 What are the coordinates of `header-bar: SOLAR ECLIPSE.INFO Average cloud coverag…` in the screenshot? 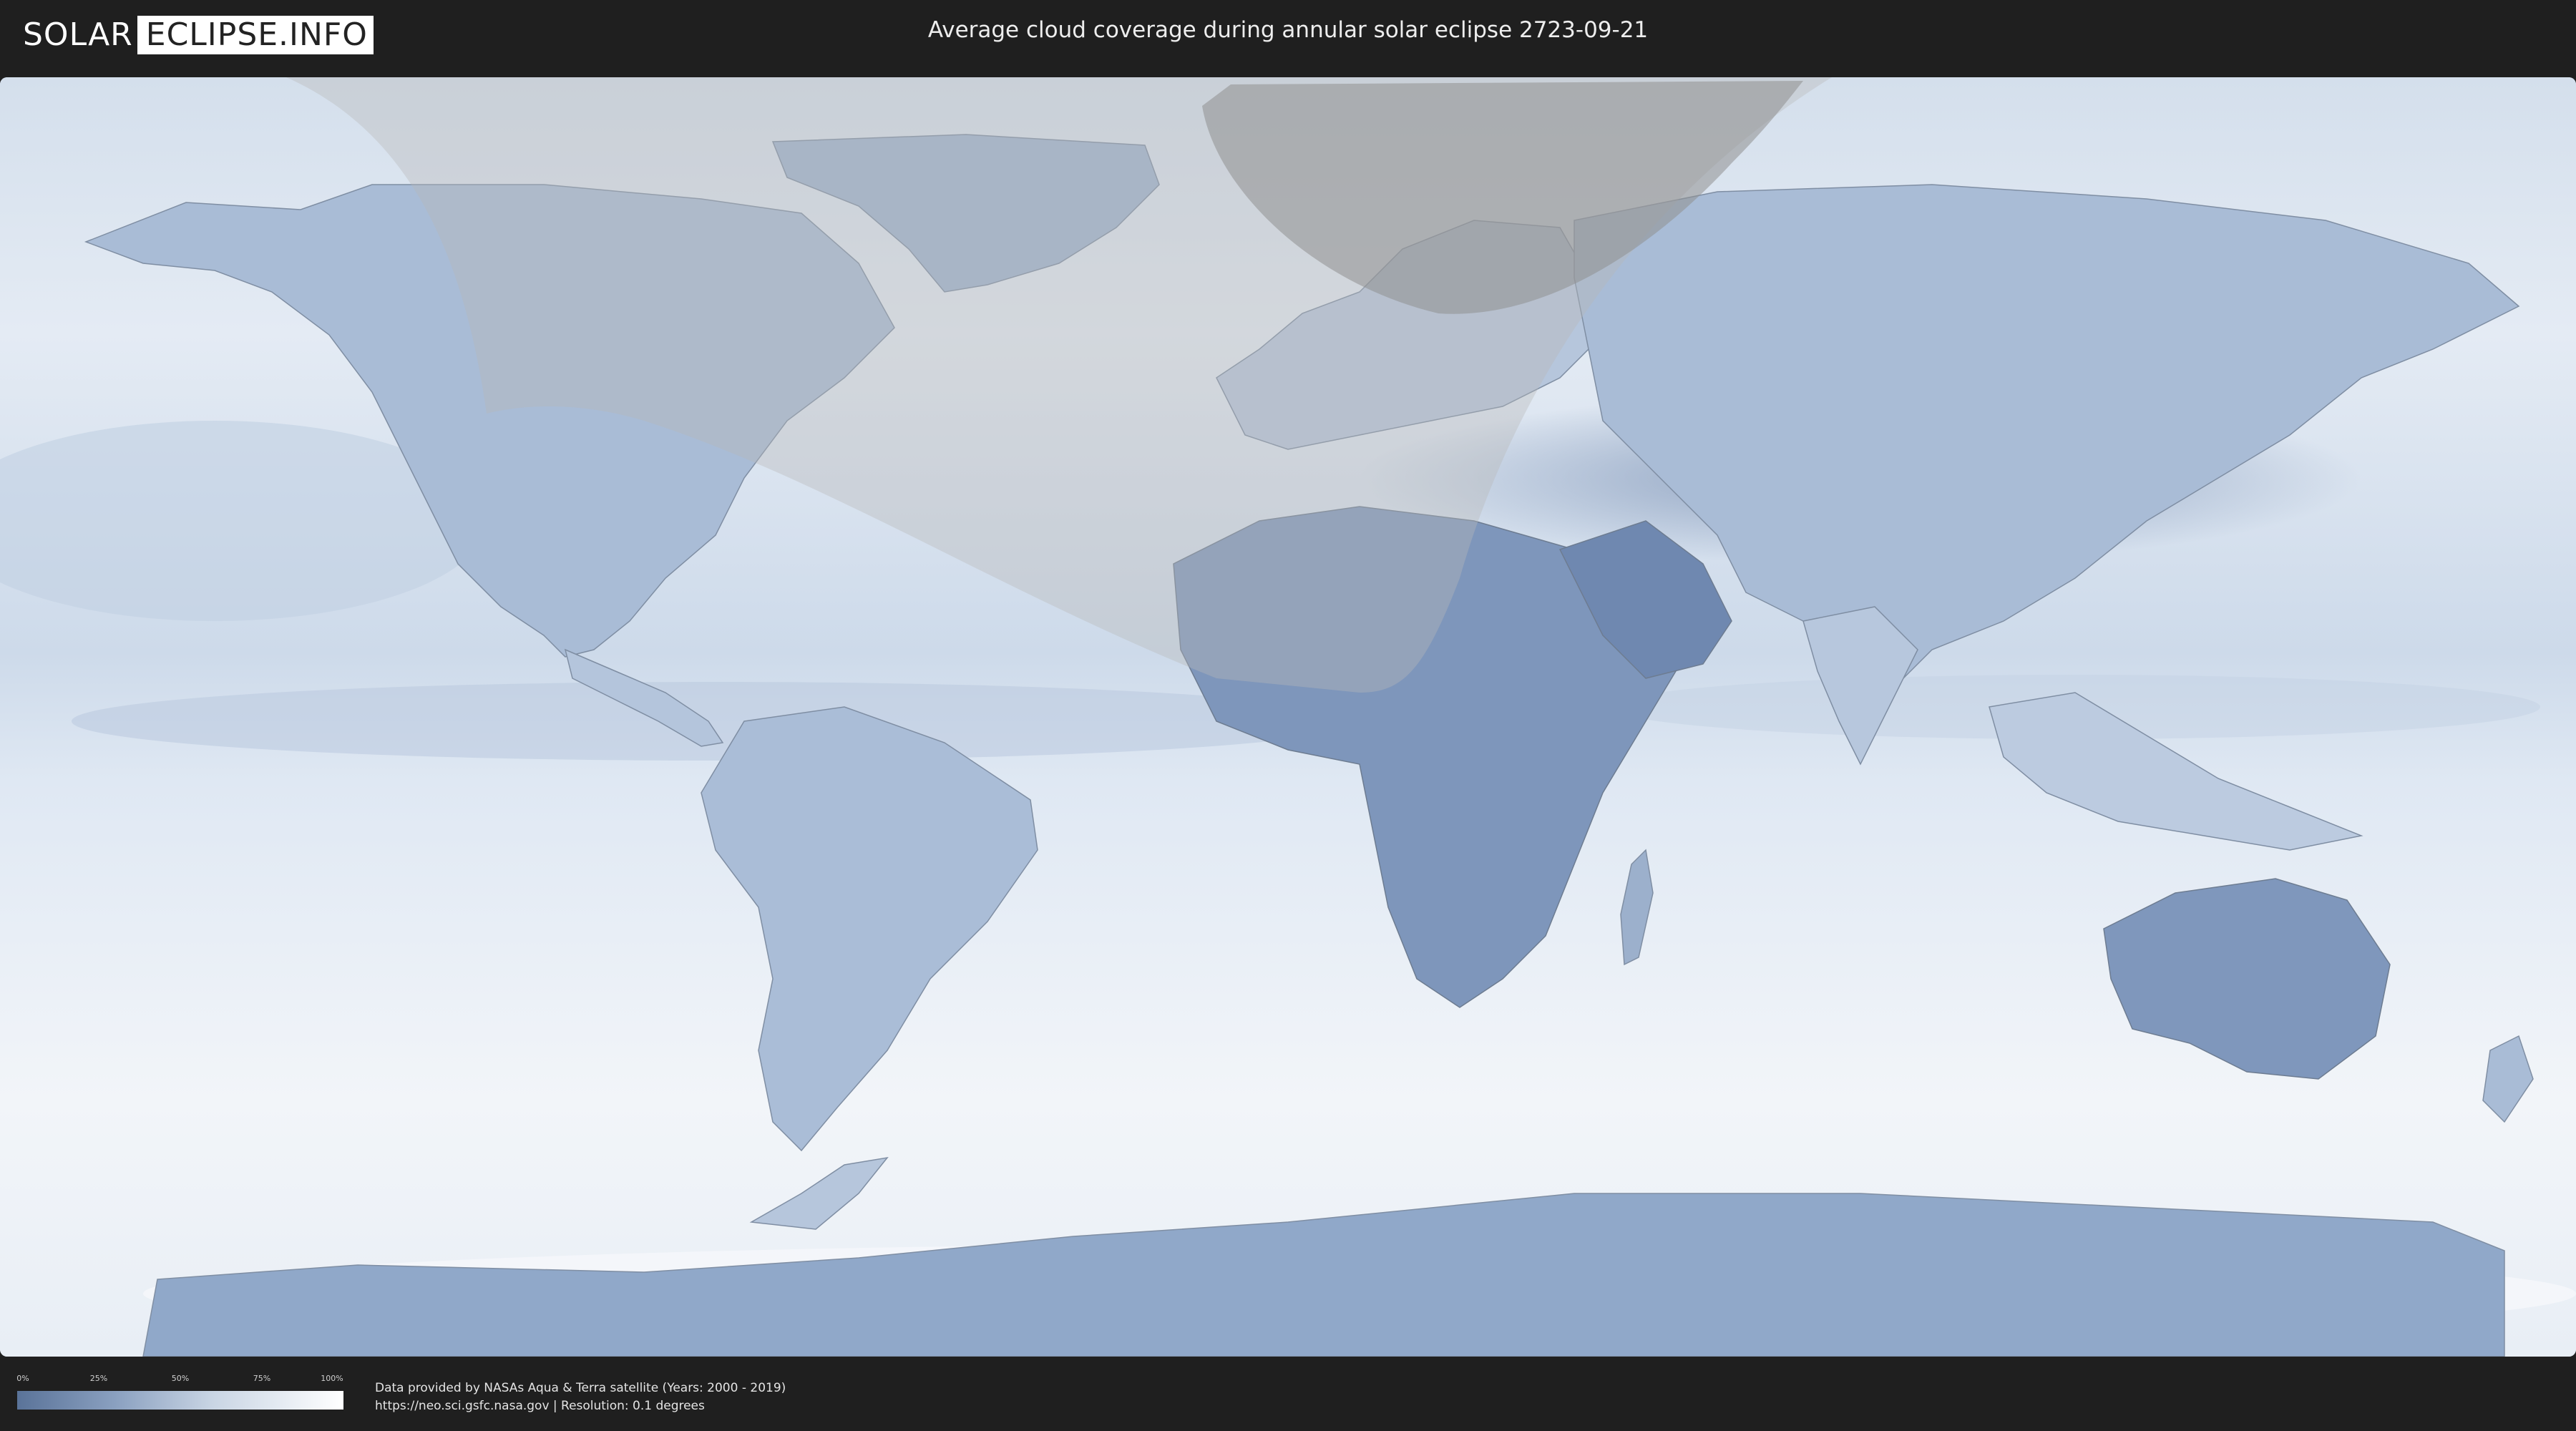 It's located at (1288, 36).